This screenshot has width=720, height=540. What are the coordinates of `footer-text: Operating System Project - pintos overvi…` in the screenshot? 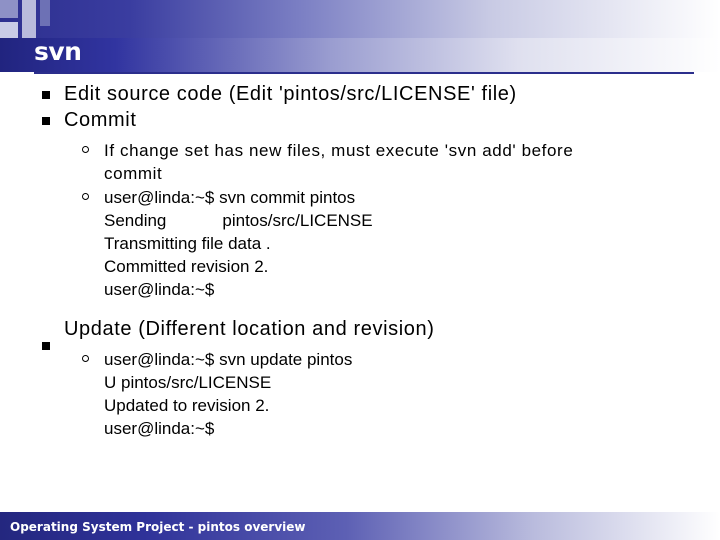 It's located at (158, 527).